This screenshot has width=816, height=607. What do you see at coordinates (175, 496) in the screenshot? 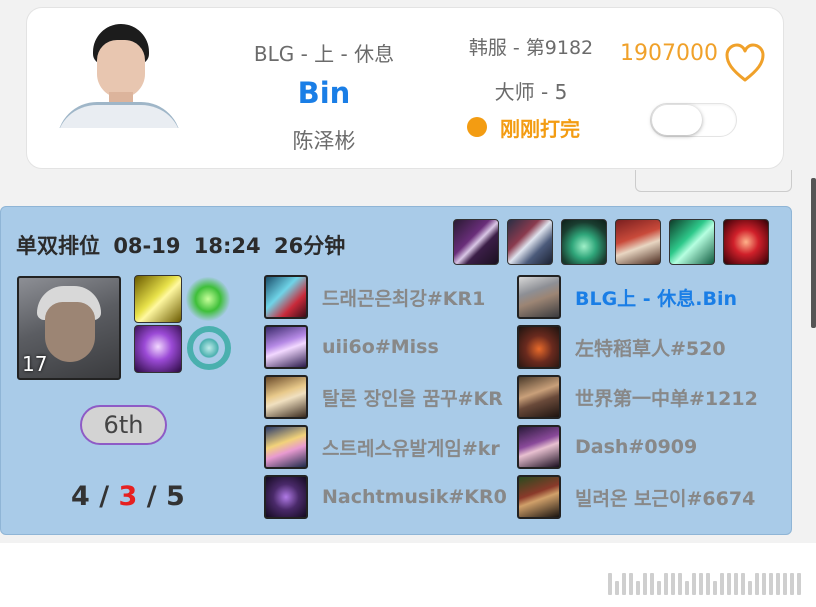
I see `assists: 5` at bounding box center [175, 496].